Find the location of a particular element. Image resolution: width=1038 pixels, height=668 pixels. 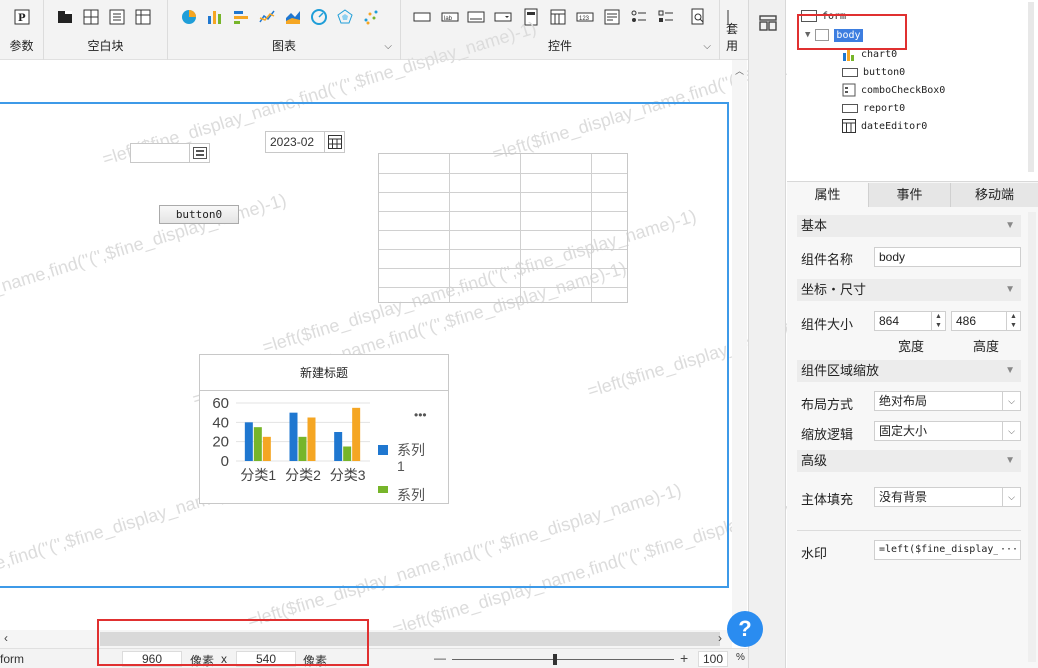

button0-widget: button0 is located at coordinates (199, 214).